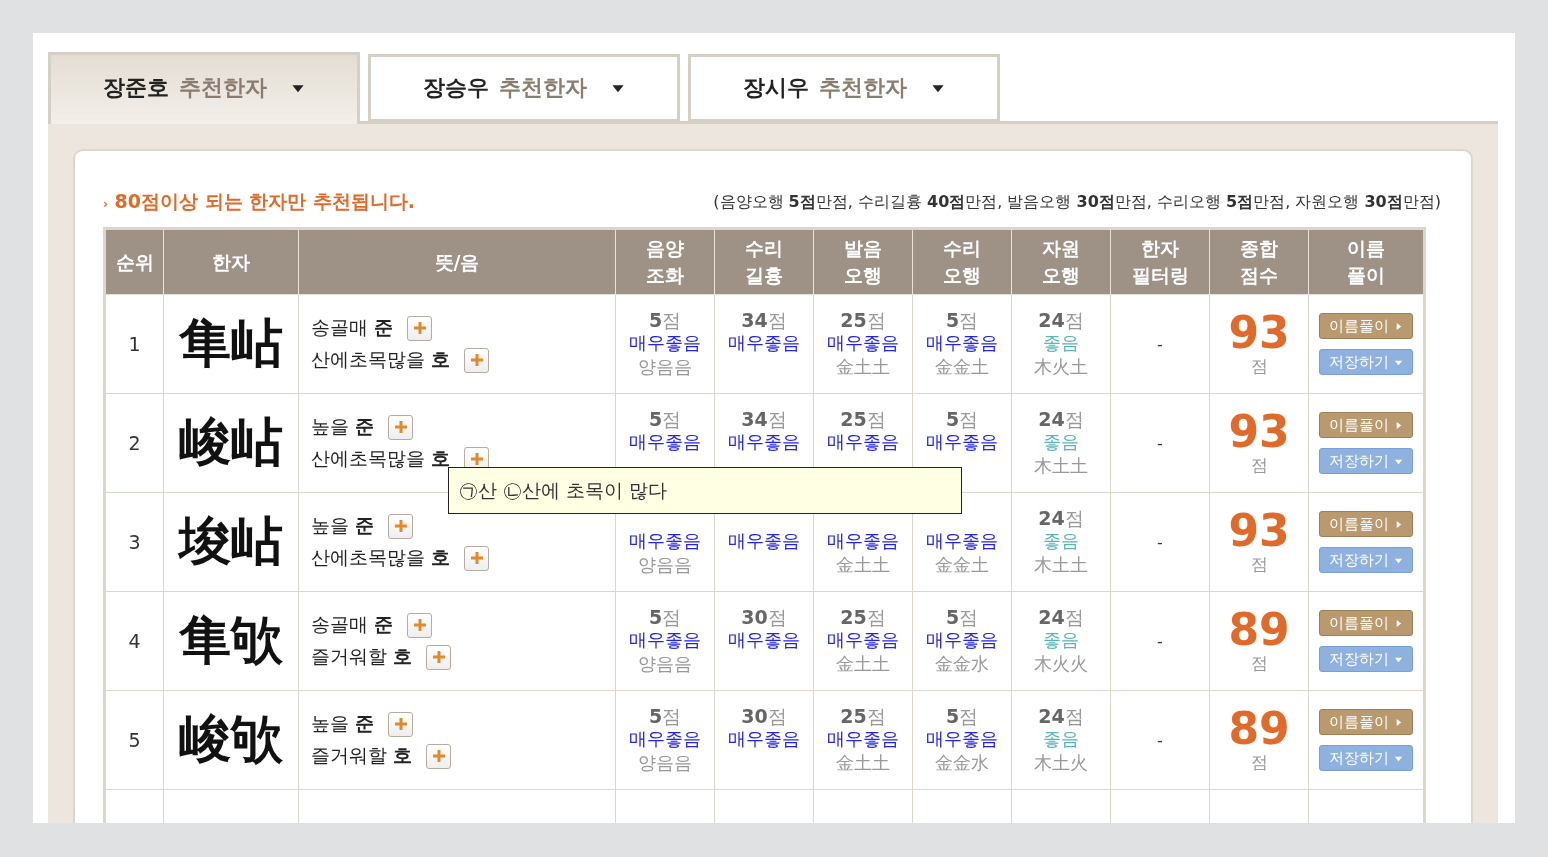 The height and width of the screenshot is (857, 1548). I want to click on score-text: 30점, so click(764, 715).